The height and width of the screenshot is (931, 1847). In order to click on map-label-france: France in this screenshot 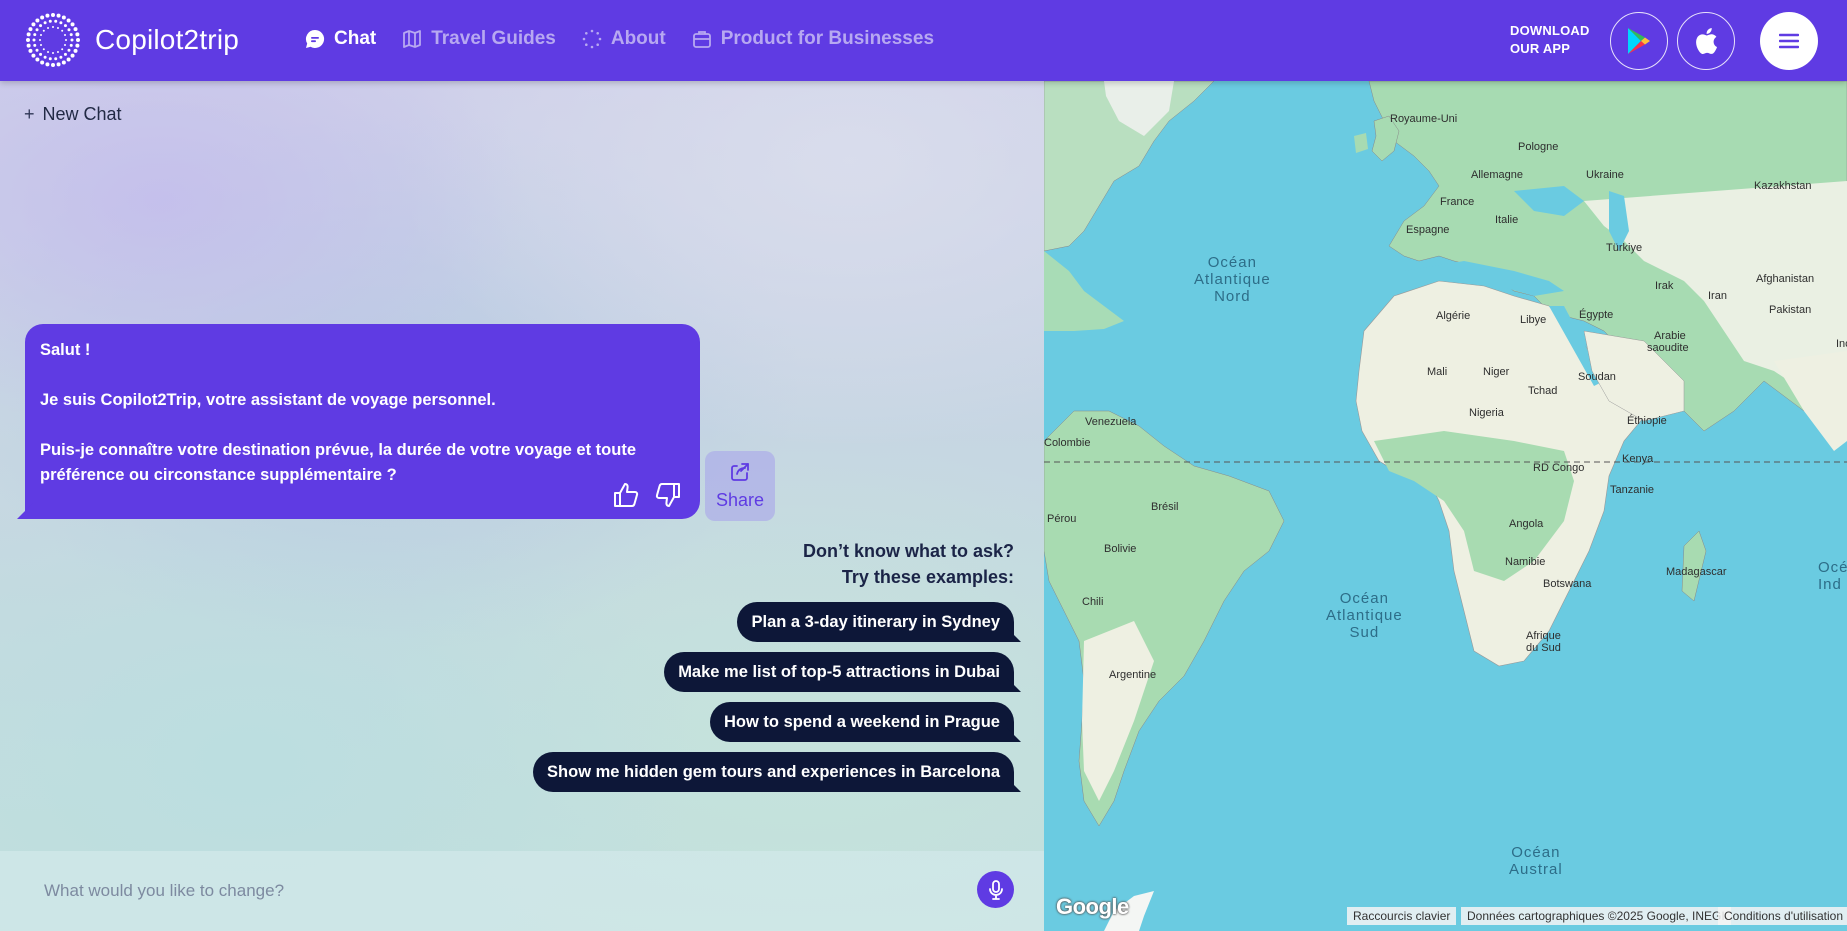, I will do `click(1457, 202)`.